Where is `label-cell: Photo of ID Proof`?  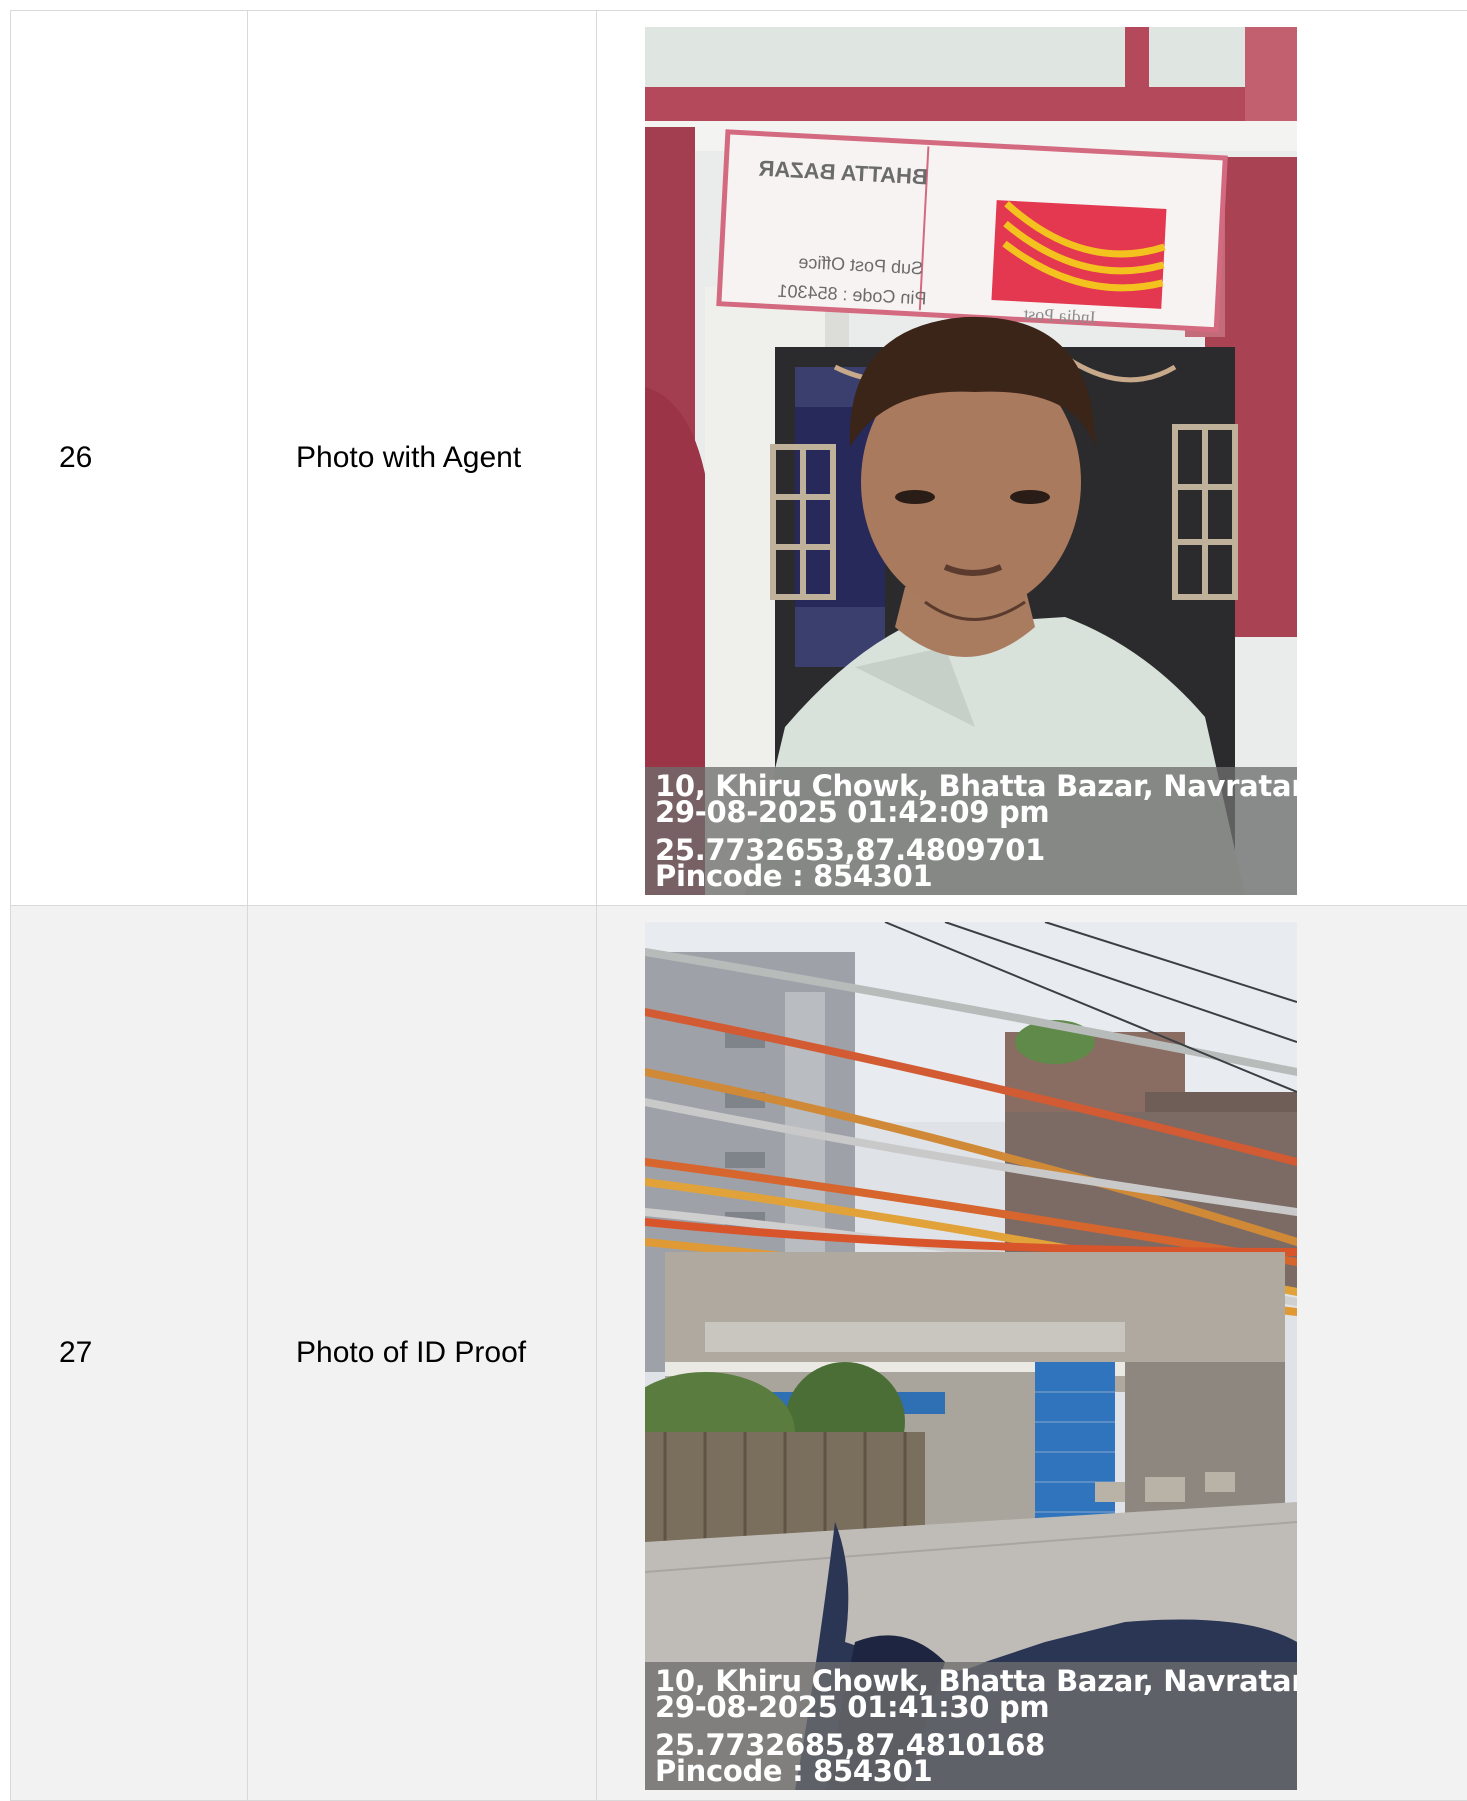
label-cell: Photo of ID Proof is located at coordinates (421, 1353).